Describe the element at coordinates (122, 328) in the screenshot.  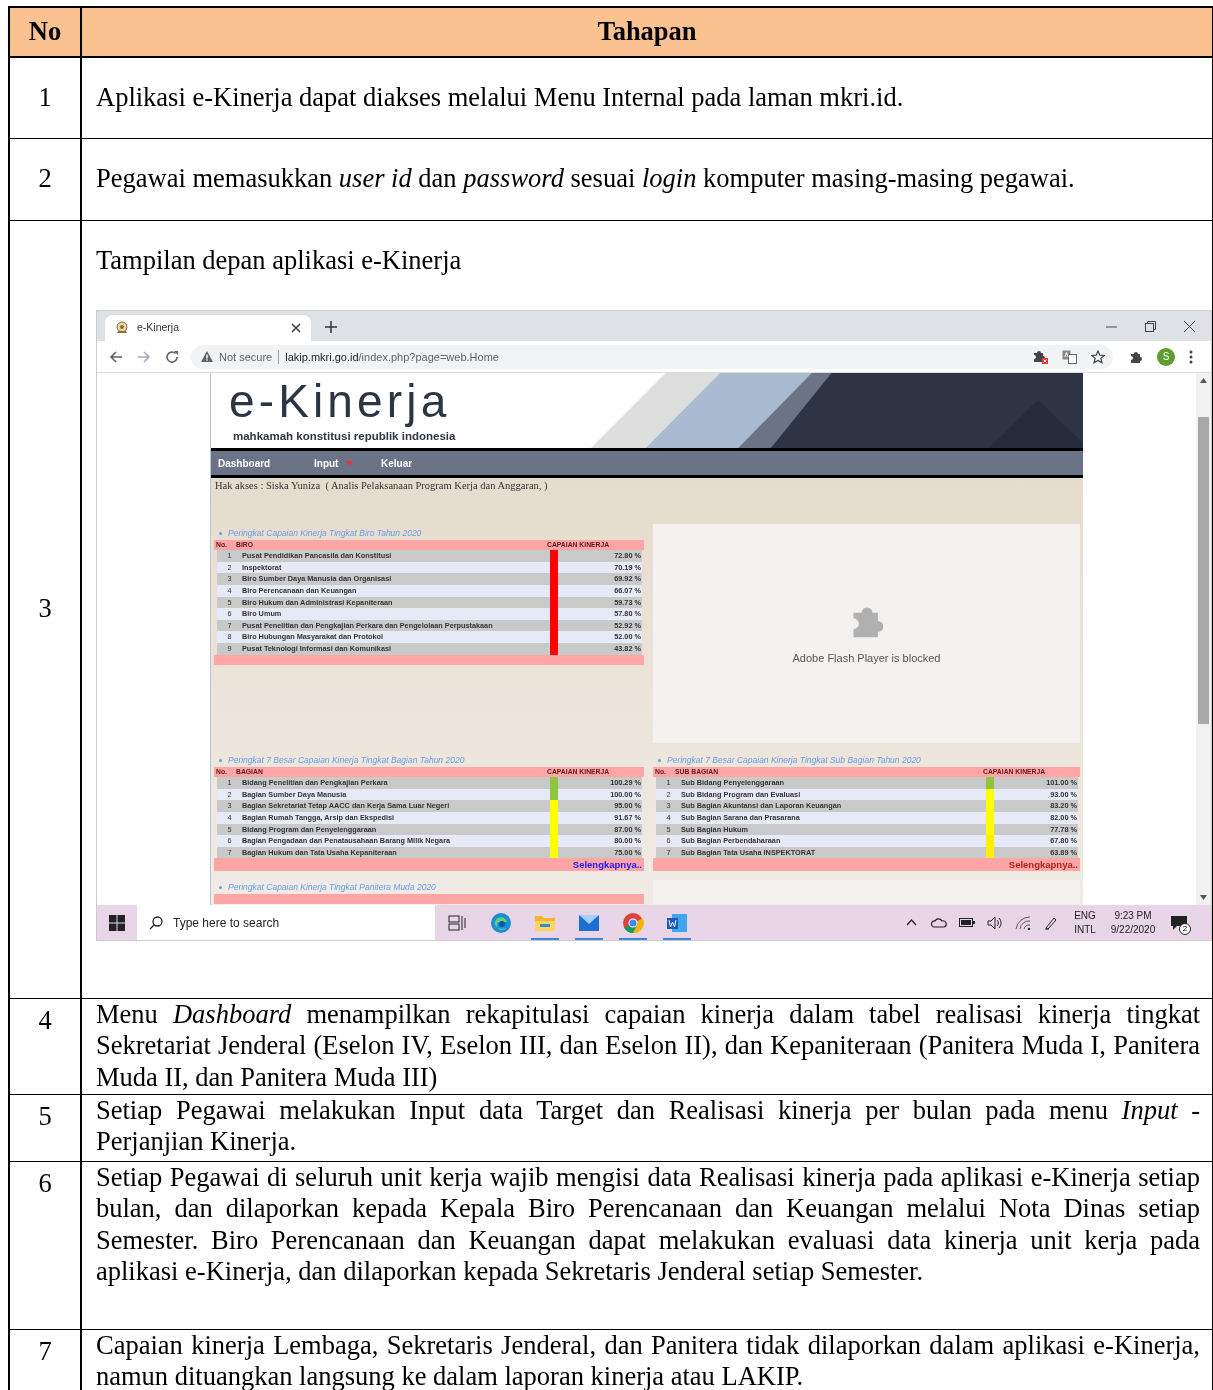
I see `emblem-icon` at that location.